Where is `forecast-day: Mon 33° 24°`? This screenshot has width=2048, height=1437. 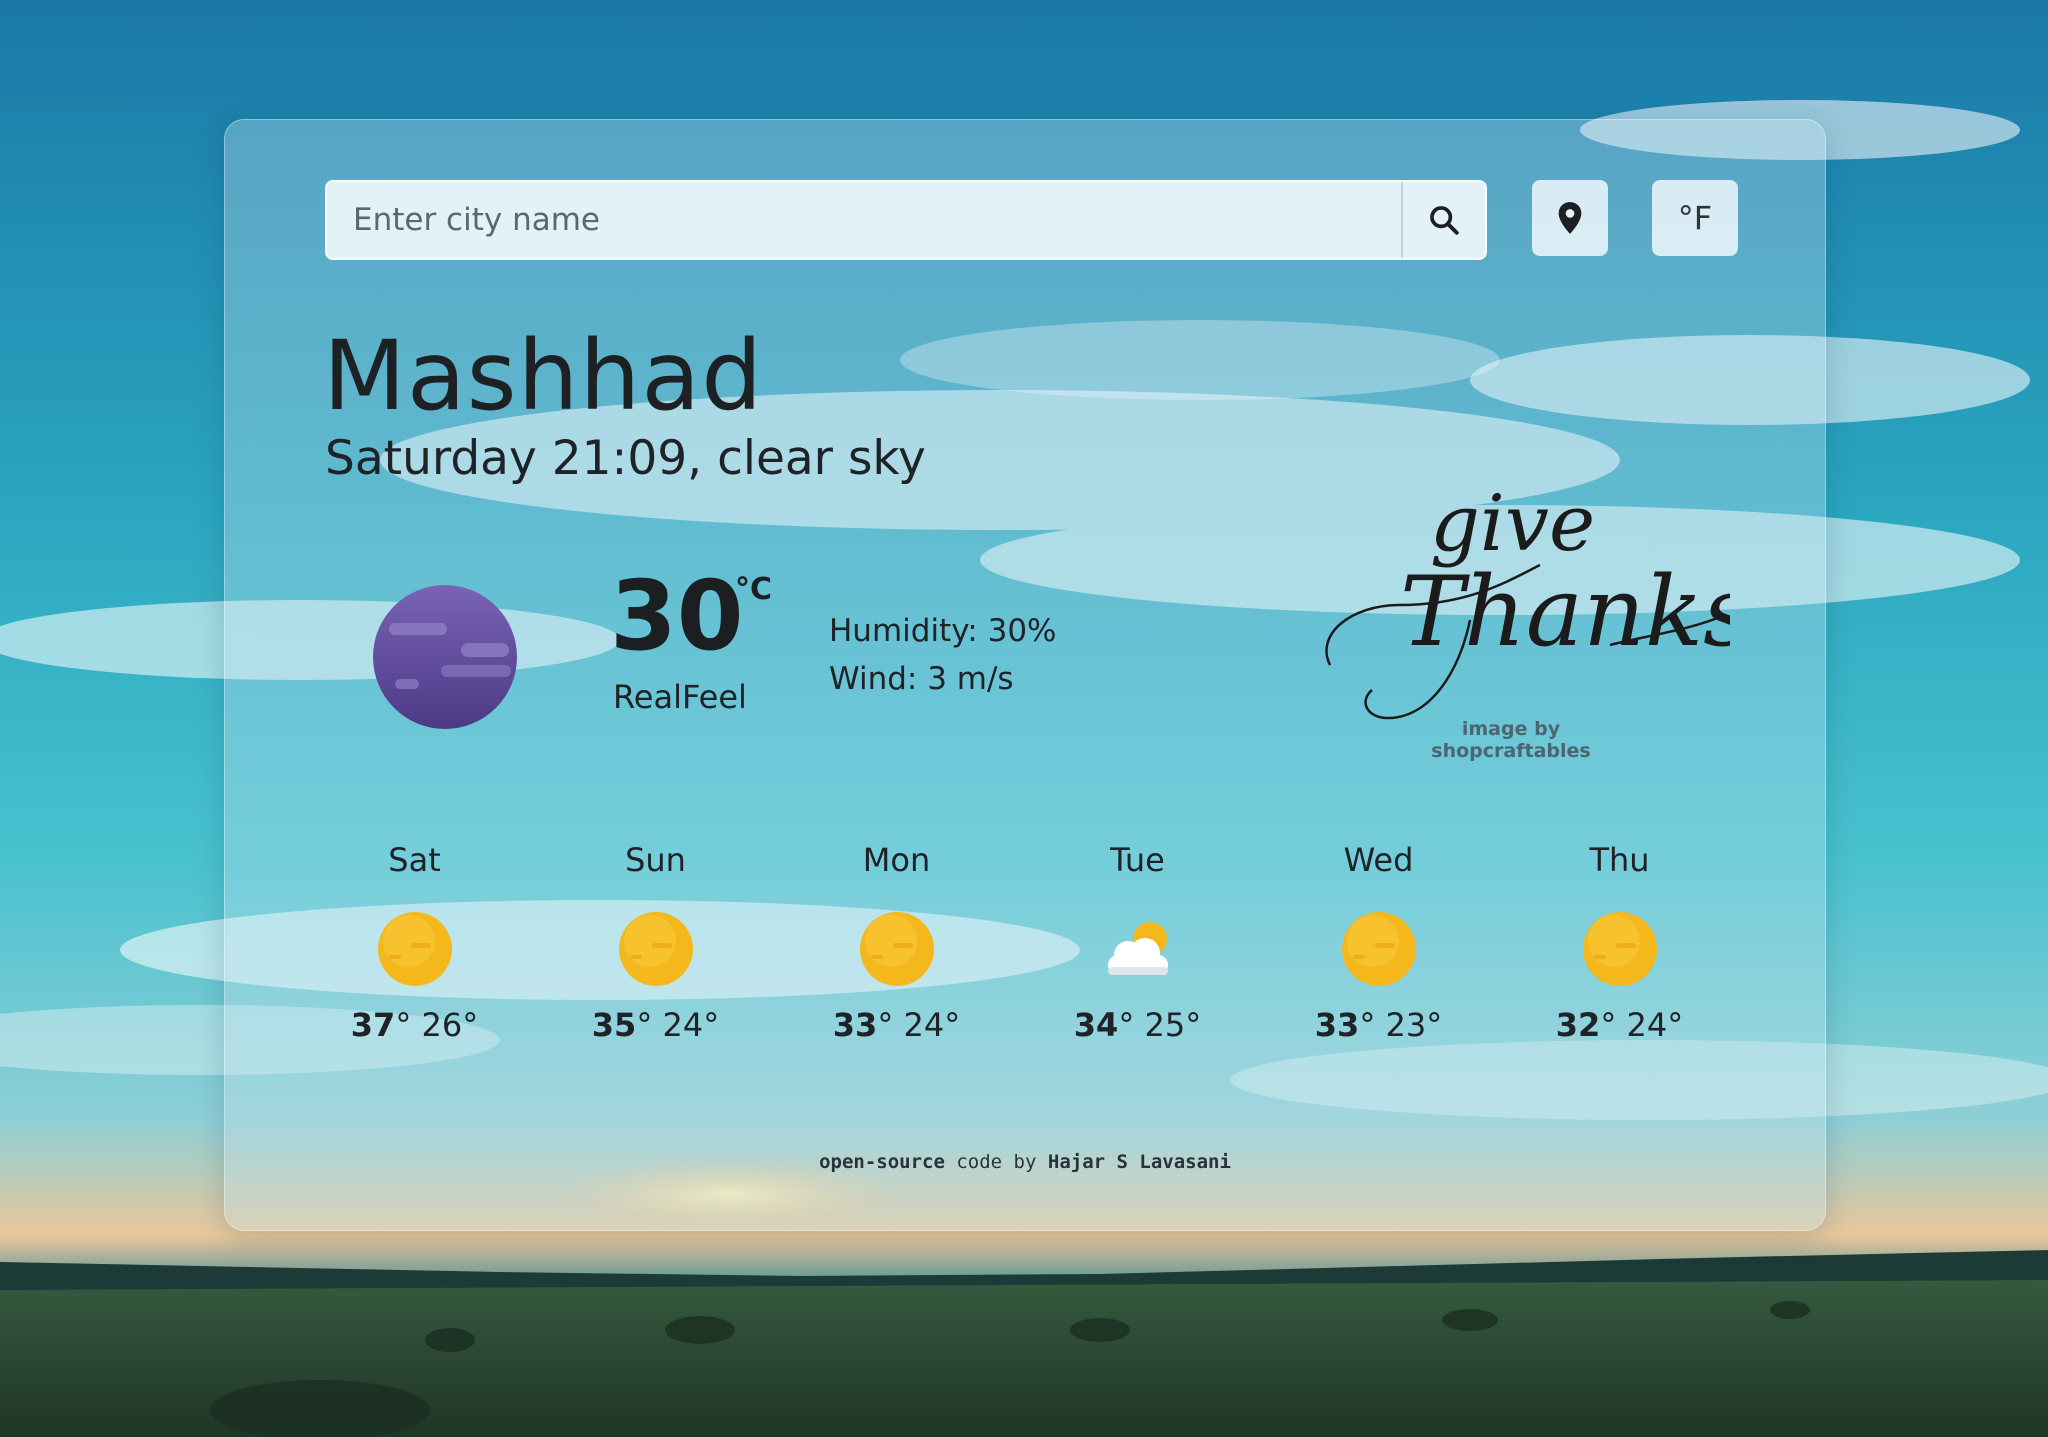
forecast-day: Mon 33° 24° is located at coordinates (896, 942).